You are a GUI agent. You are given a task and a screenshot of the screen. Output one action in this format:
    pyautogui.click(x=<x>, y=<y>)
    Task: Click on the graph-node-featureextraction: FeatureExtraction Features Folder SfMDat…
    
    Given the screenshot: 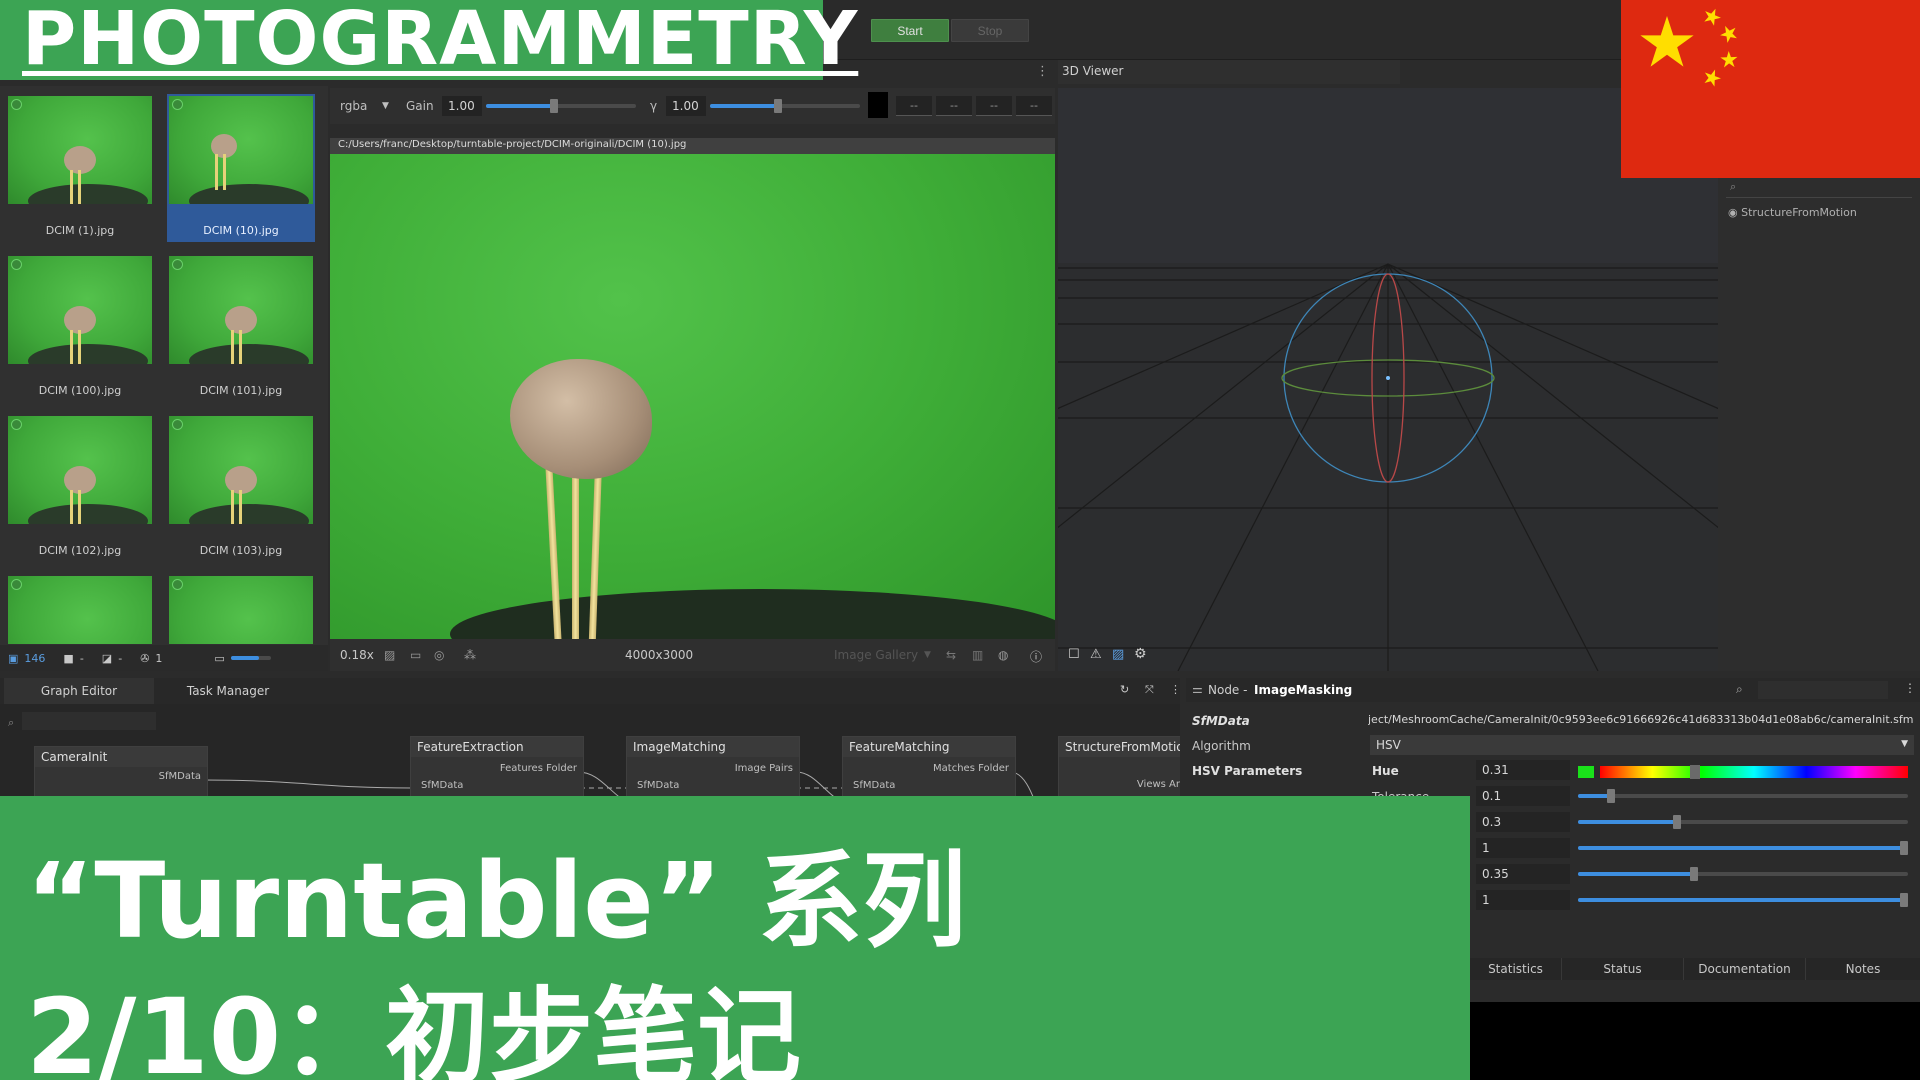 What is the action you would take?
    pyautogui.click(x=497, y=770)
    